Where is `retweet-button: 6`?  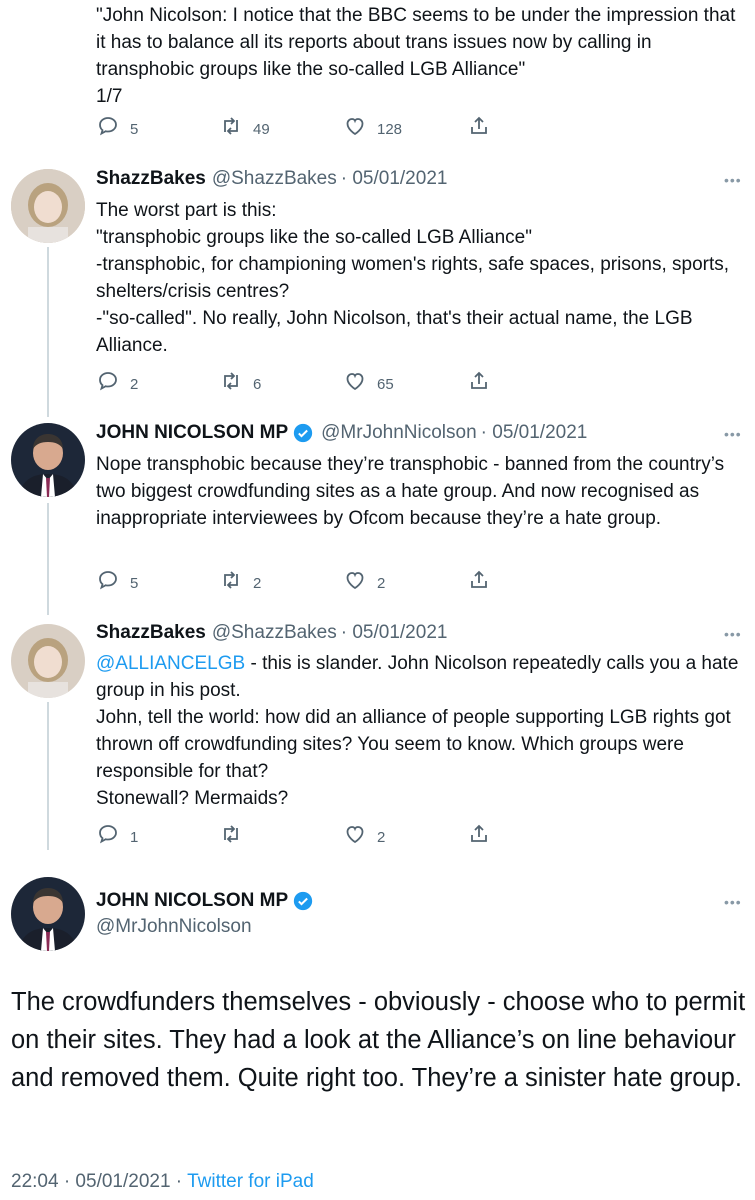 retweet-button: 6 is located at coordinates (240, 381).